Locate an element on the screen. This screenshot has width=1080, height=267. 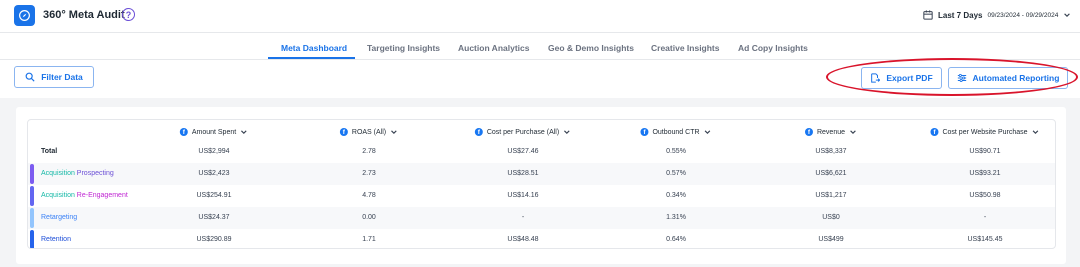
tab-meta-dashboard: Meta Dashboard is located at coordinates (314, 48).